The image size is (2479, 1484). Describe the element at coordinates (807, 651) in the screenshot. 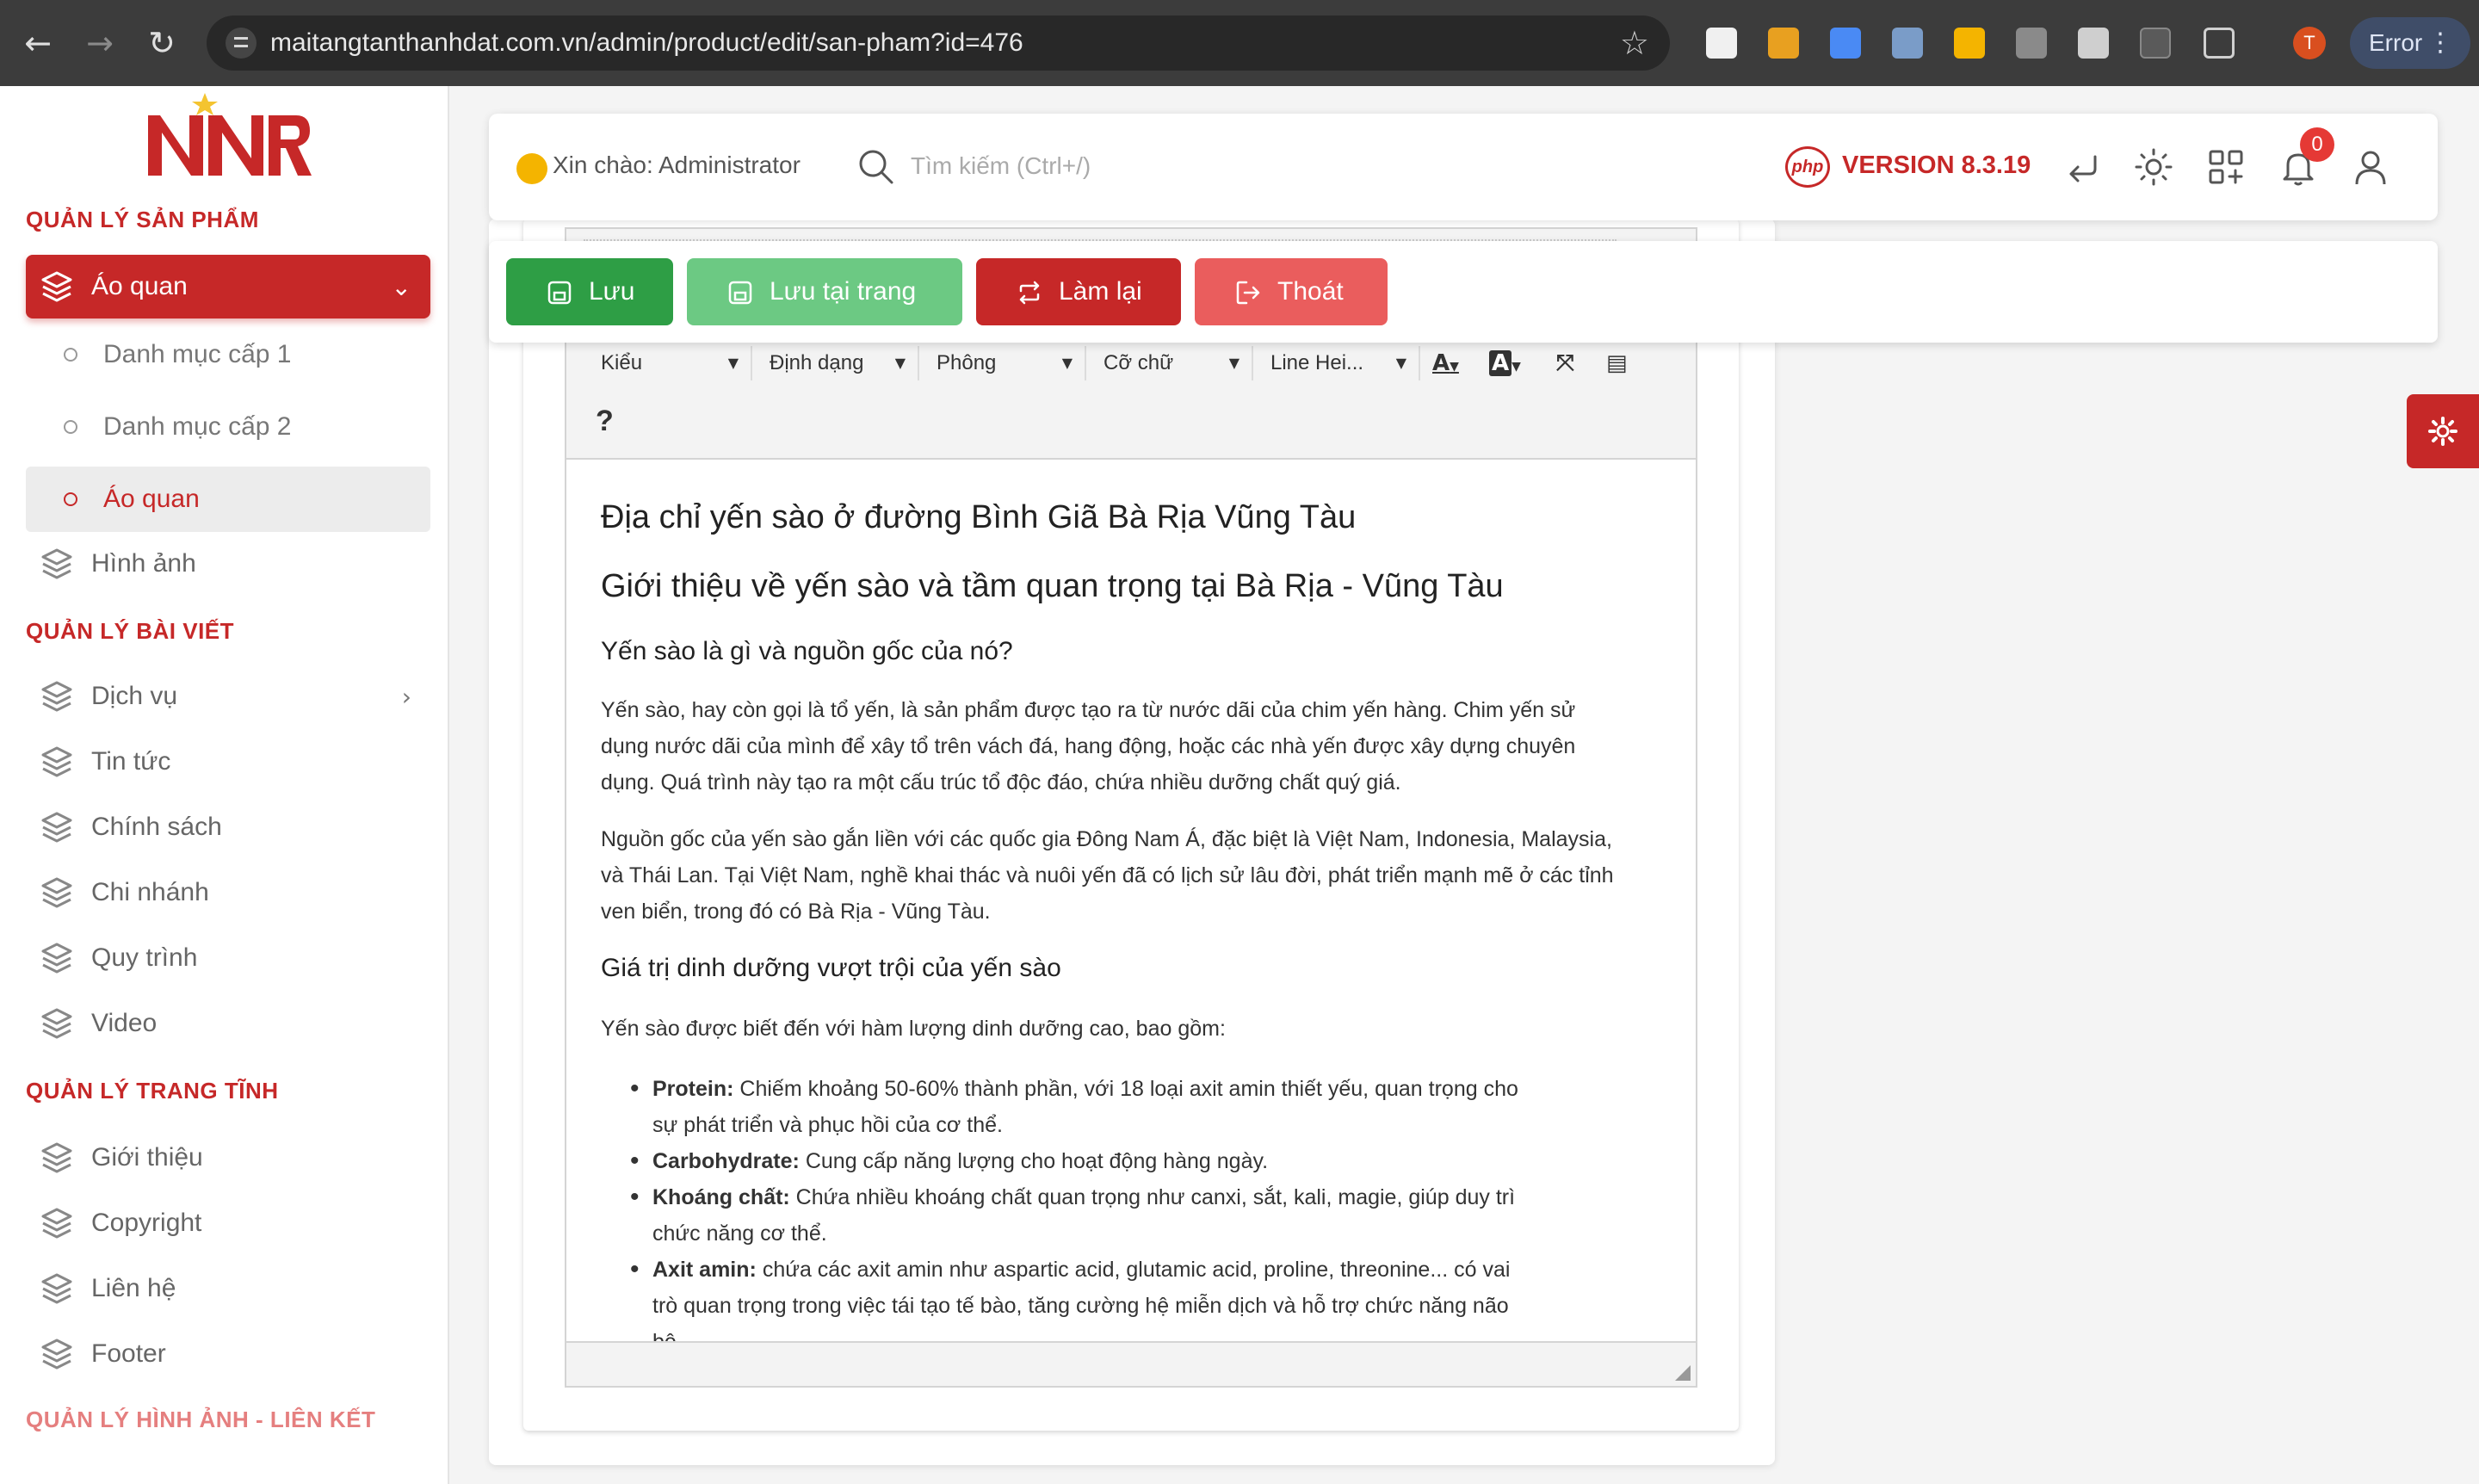

I see `content-heading-3: Yến sào là gì và nguồn gốc của nó?` at that location.